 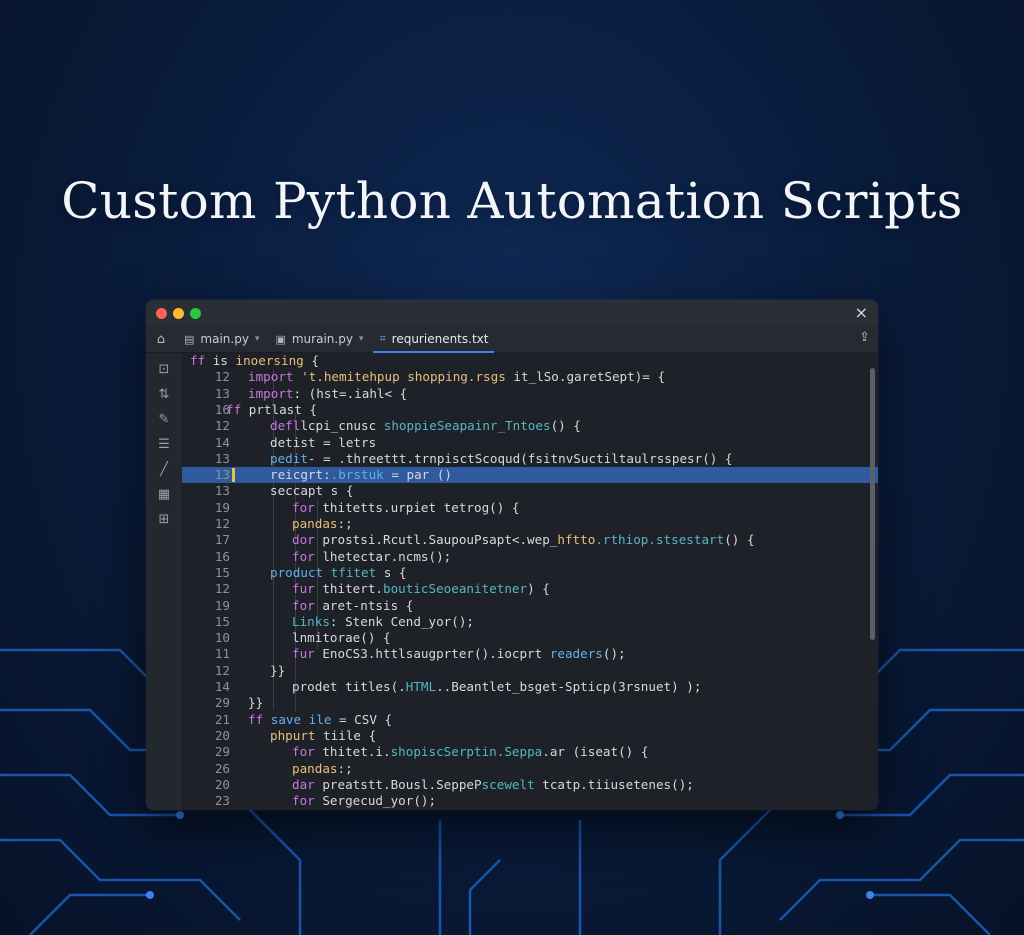 I want to click on code-token: ff, so click(x=201, y=360).